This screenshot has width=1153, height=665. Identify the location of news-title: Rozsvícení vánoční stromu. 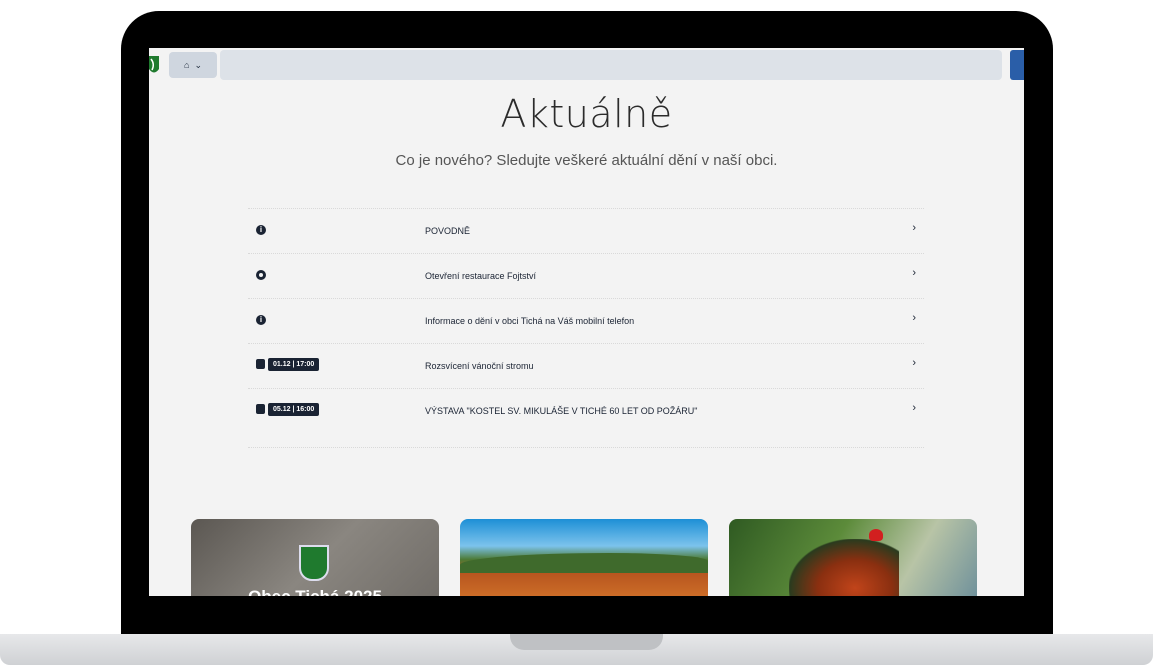
(575, 366).